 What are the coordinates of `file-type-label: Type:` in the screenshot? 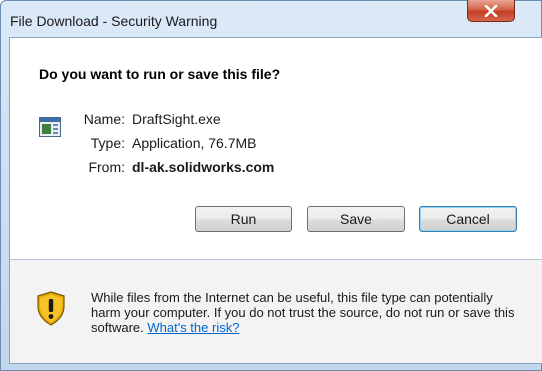 It's located at (107, 143).